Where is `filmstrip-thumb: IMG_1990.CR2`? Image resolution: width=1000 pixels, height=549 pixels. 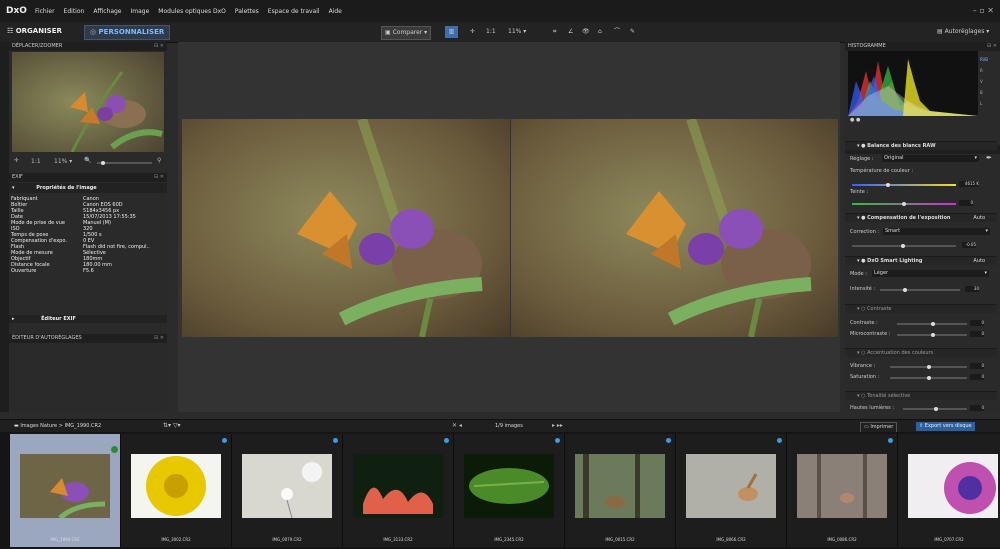 filmstrip-thumb: IMG_1990.CR2 is located at coordinates (65, 490).